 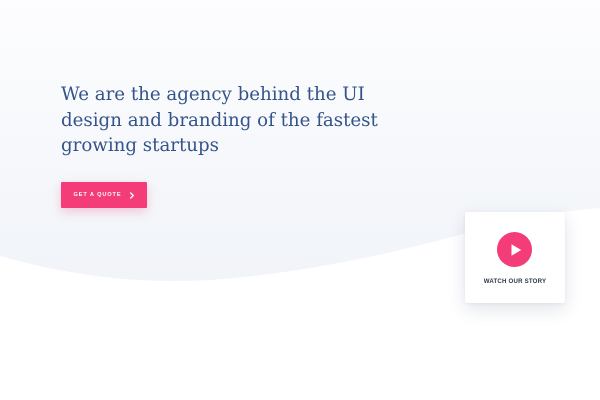 I want to click on chevron-right-icon, so click(x=132, y=195).